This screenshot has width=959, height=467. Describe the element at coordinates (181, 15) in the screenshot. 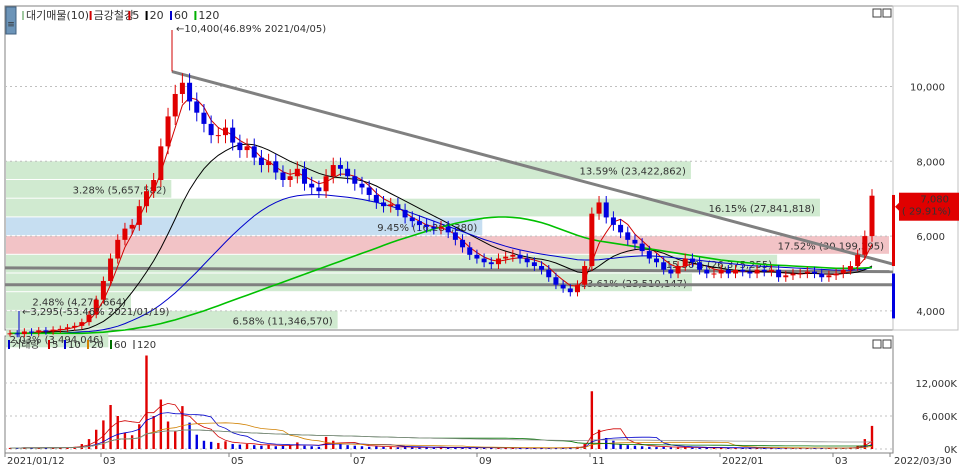

I see `legend-label: 60` at that location.